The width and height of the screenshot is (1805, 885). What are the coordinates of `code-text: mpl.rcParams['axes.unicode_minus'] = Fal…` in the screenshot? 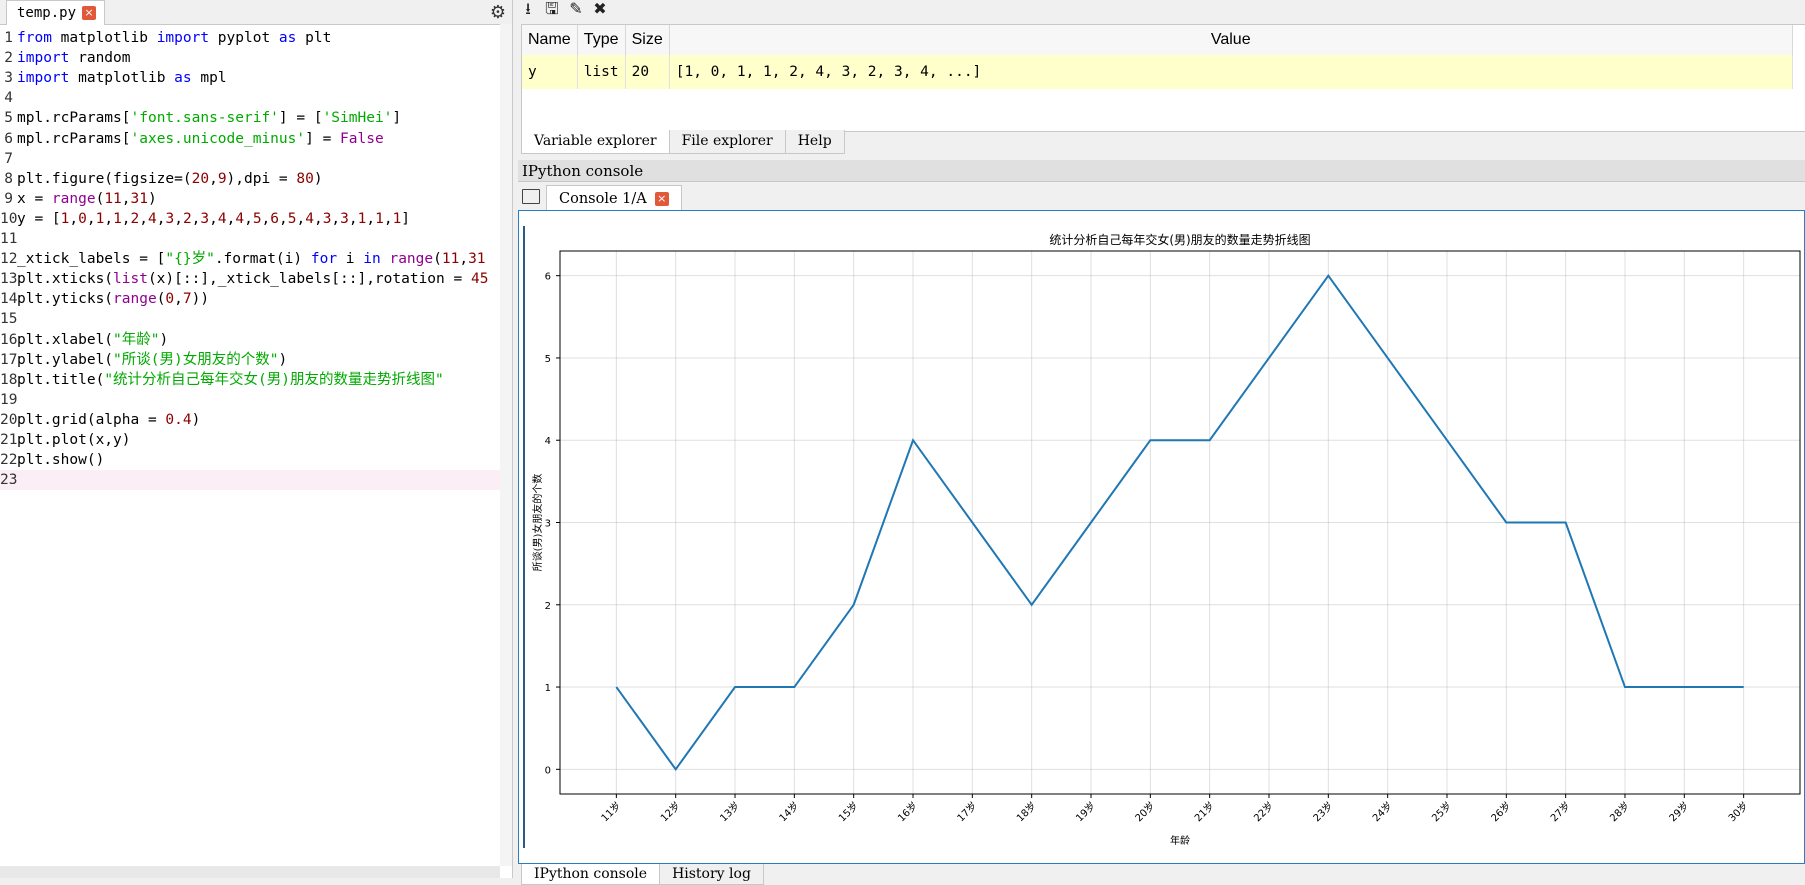 It's located at (200, 138).